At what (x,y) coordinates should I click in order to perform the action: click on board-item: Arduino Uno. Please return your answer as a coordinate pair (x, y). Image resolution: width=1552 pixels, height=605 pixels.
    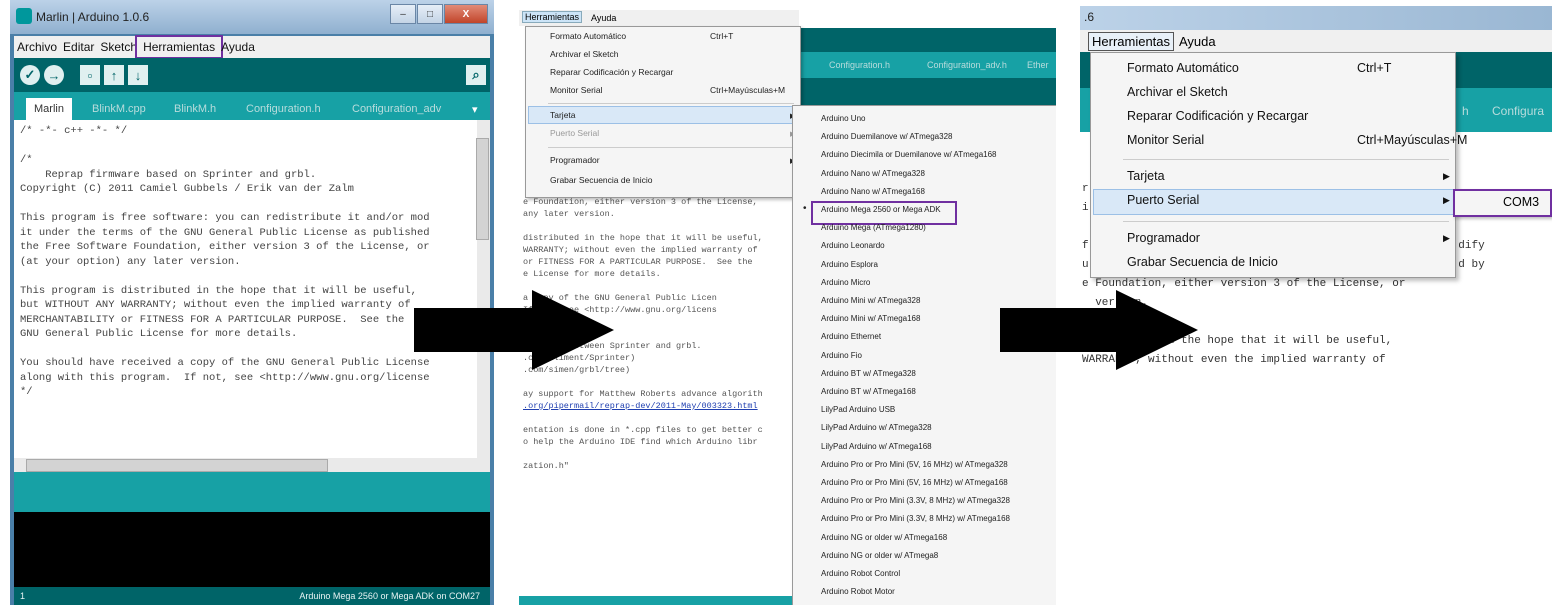
    Looking at the image, I should click on (843, 118).